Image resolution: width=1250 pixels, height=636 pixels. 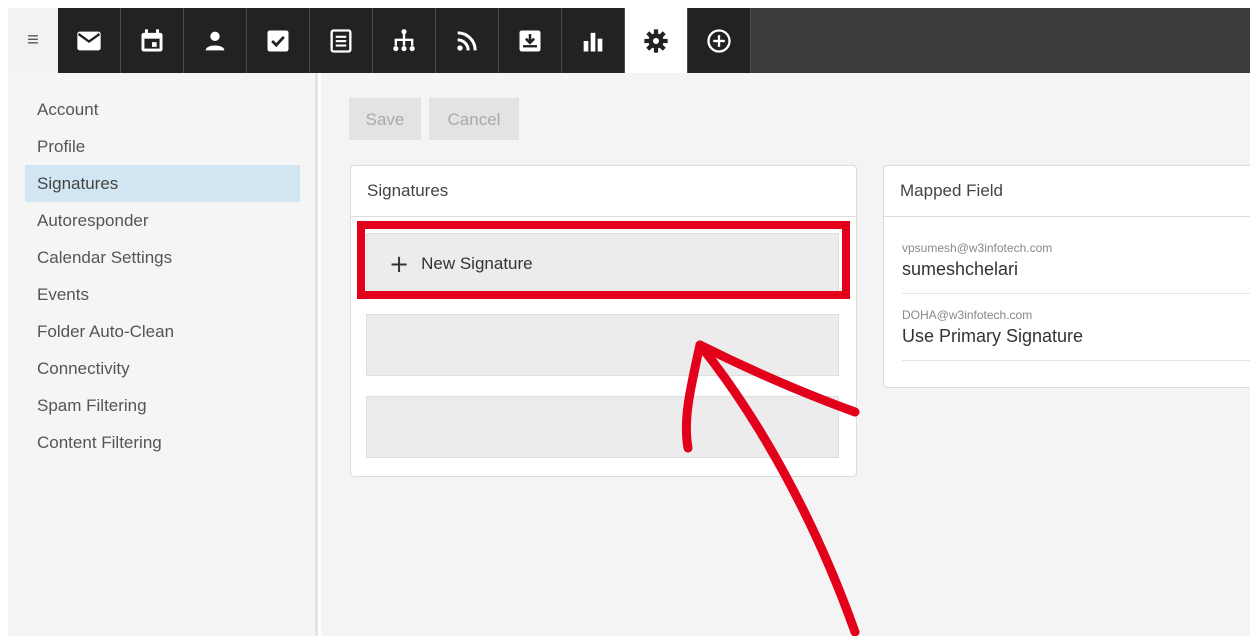 I want to click on save-button: Save, so click(x=385, y=119).